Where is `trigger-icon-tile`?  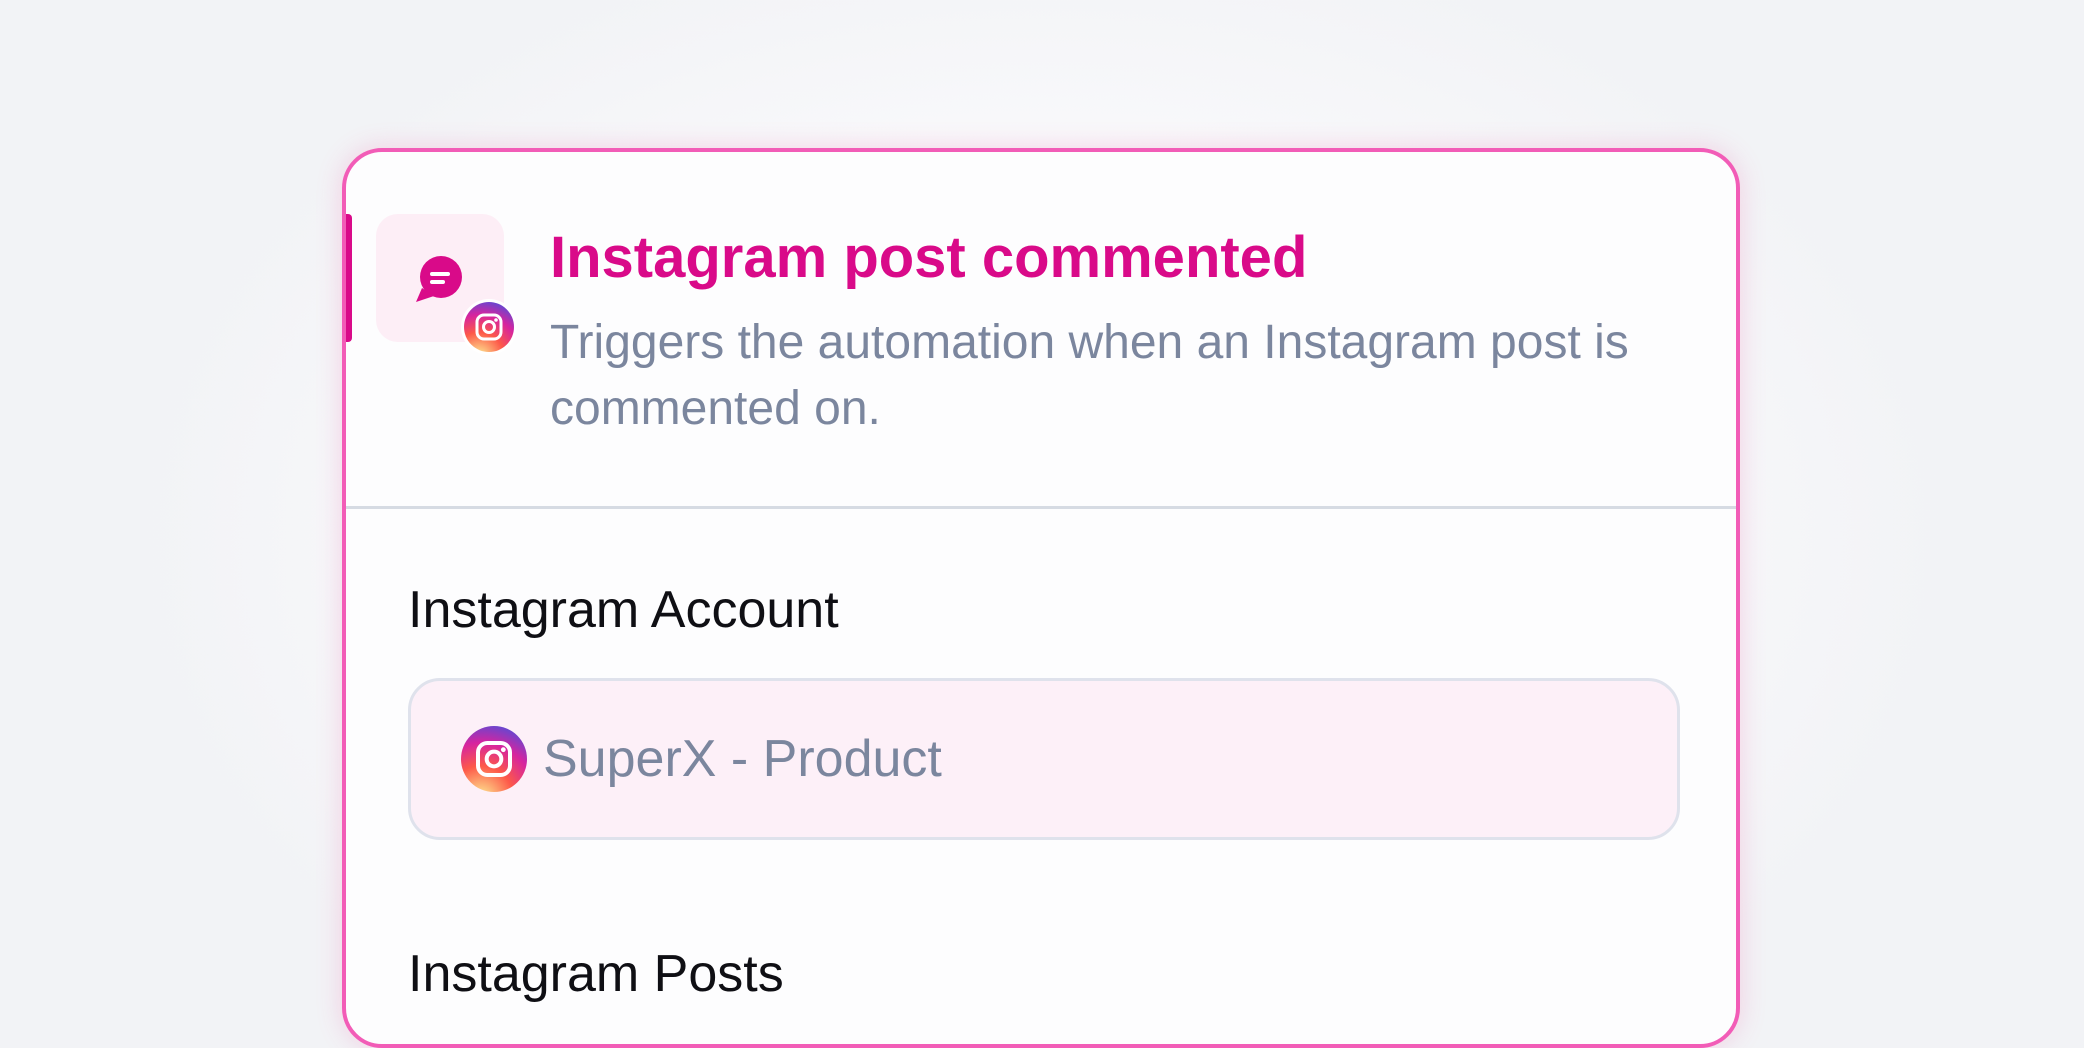
trigger-icon-tile is located at coordinates (446, 284).